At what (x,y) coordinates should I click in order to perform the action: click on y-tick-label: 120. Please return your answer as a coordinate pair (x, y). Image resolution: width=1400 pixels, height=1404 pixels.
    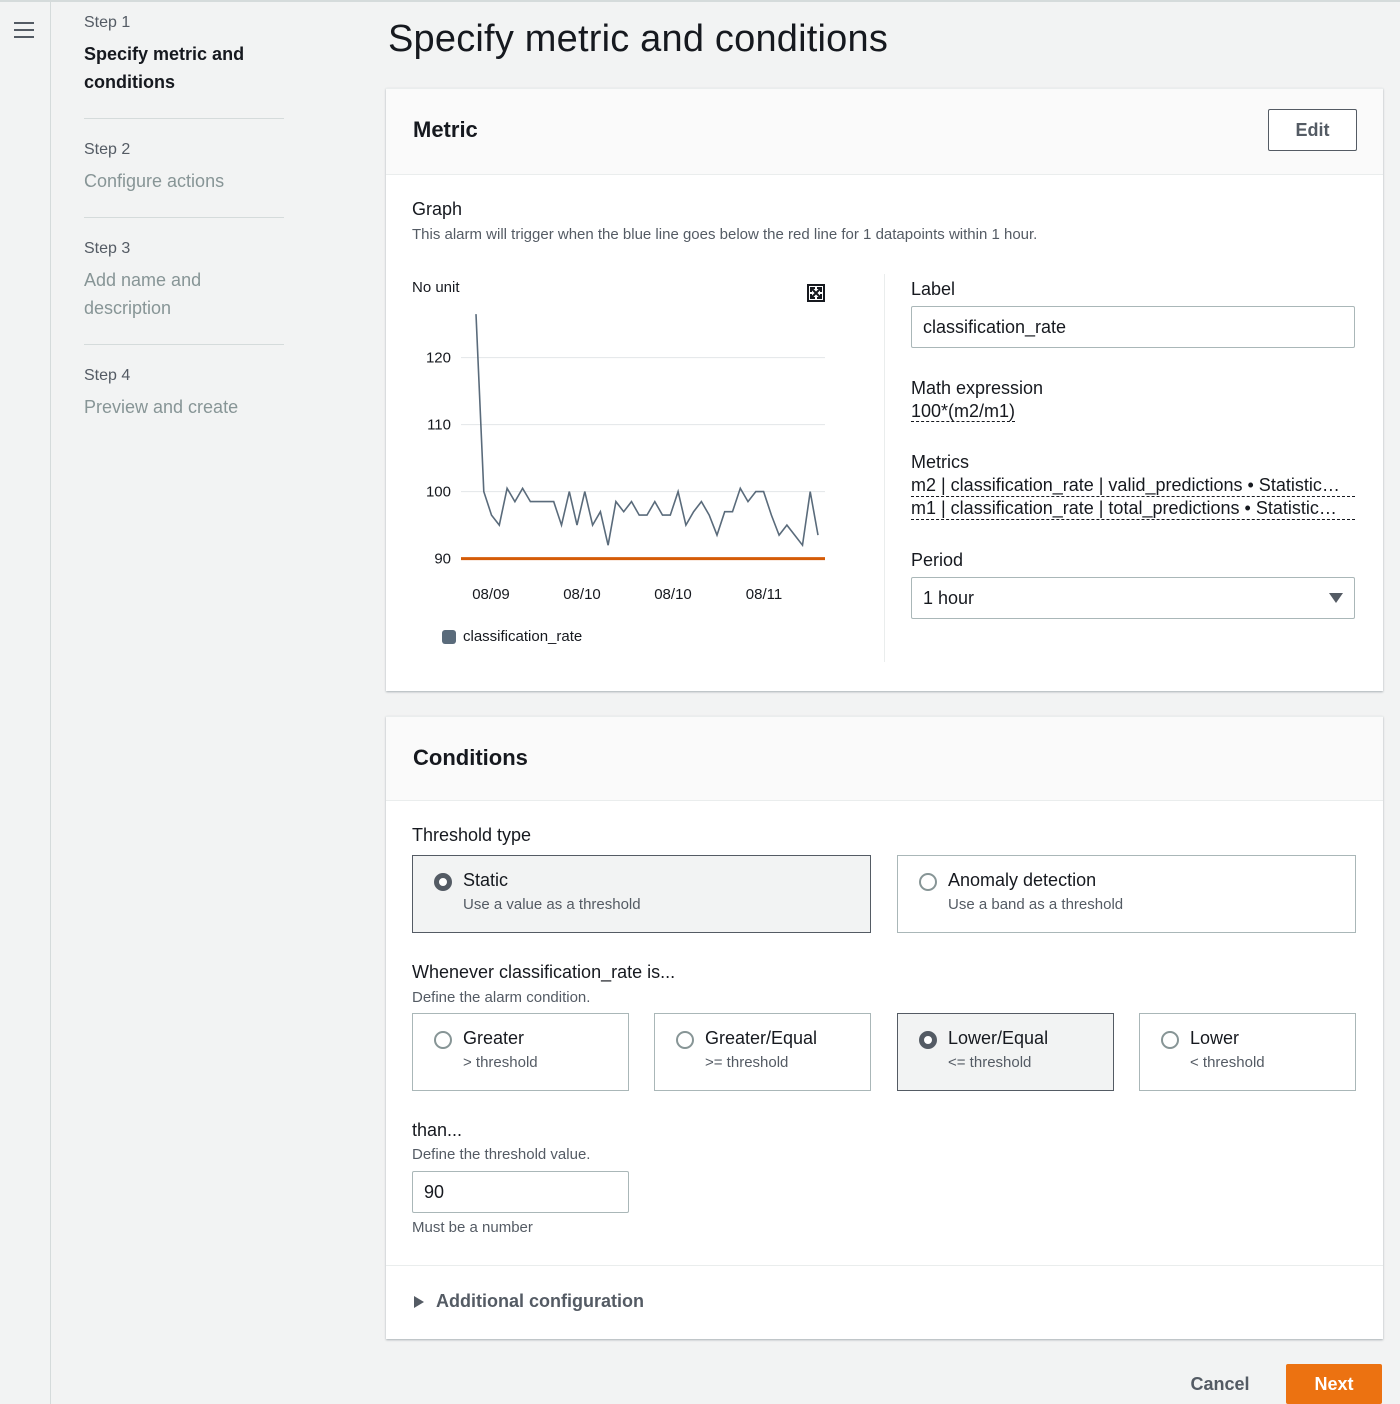
    Looking at the image, I should click on (438, 358).